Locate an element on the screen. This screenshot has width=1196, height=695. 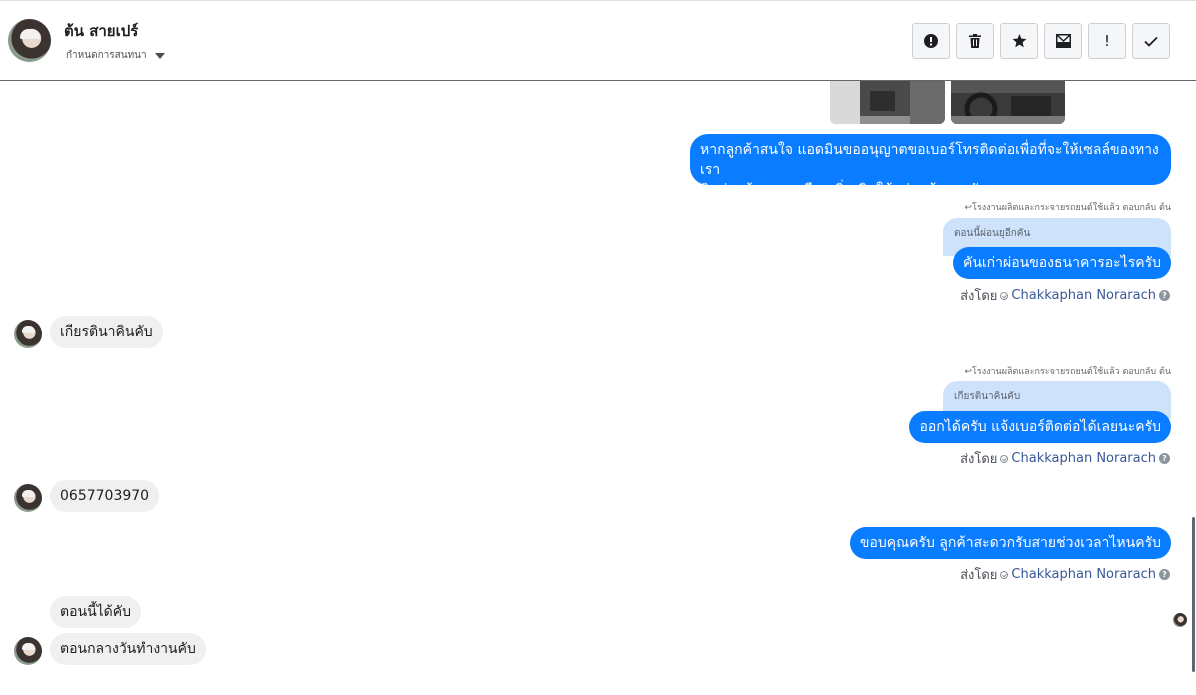
envelope-icon is located at coordinates (1063, 41).